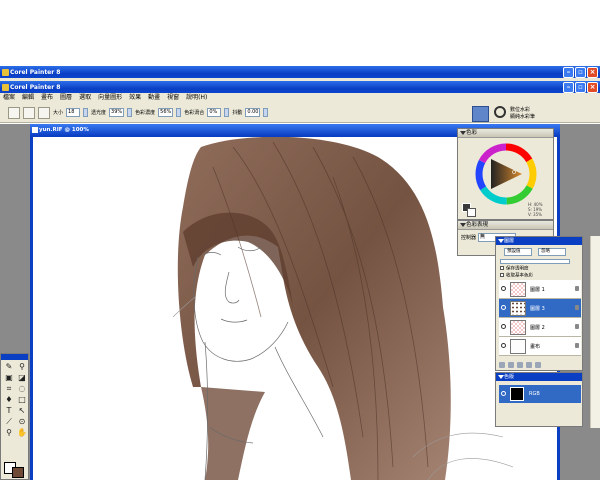 The width and height of the screenshot is (600, 480). What do you see at coordinates (44, 112) in the screenshot?
I see `freehand-icon` at bounding box center [44, 112].